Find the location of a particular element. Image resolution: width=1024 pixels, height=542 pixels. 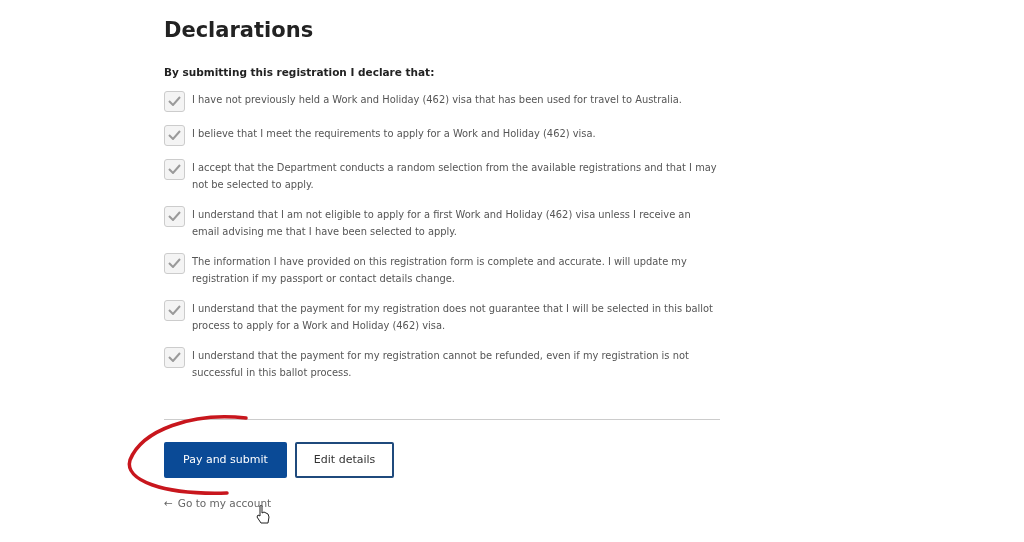

declaration-text: I understand that the payment for my registration cannot be refunded, even if my registration is not successful in this ballot process. is located at coordinates (441, 364).